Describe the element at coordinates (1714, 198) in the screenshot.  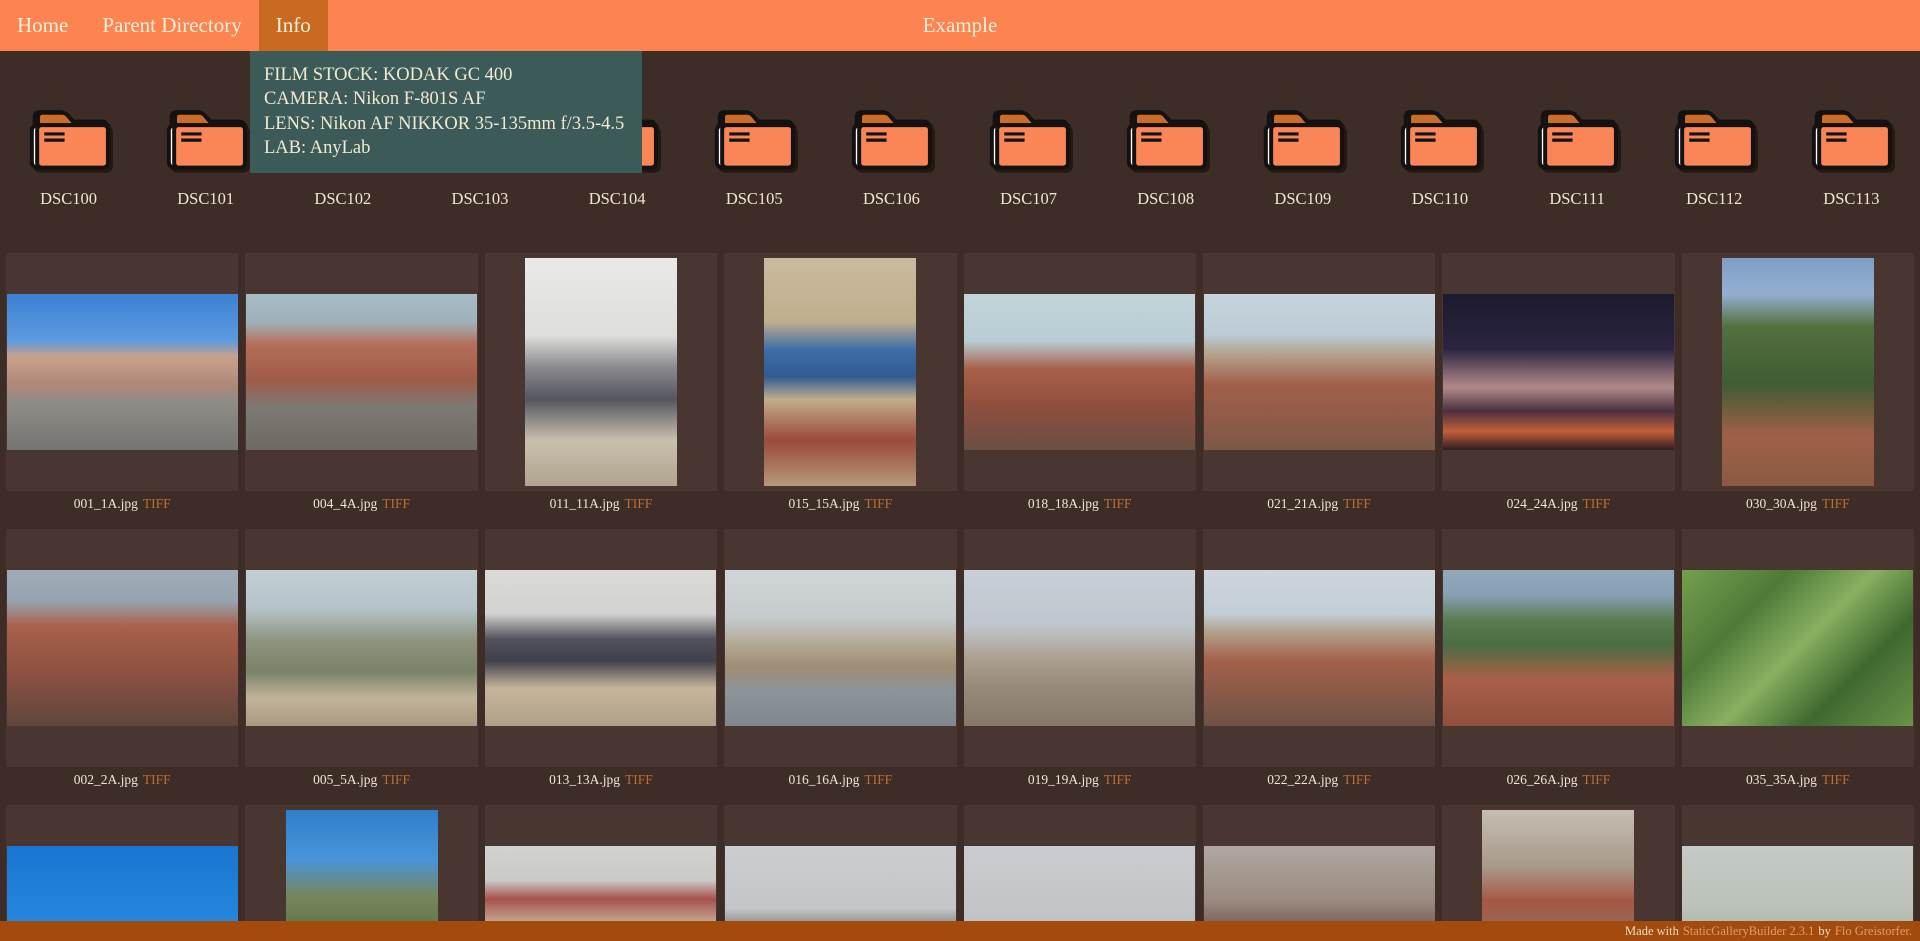
I see `folder-label: DSC112` at that location.